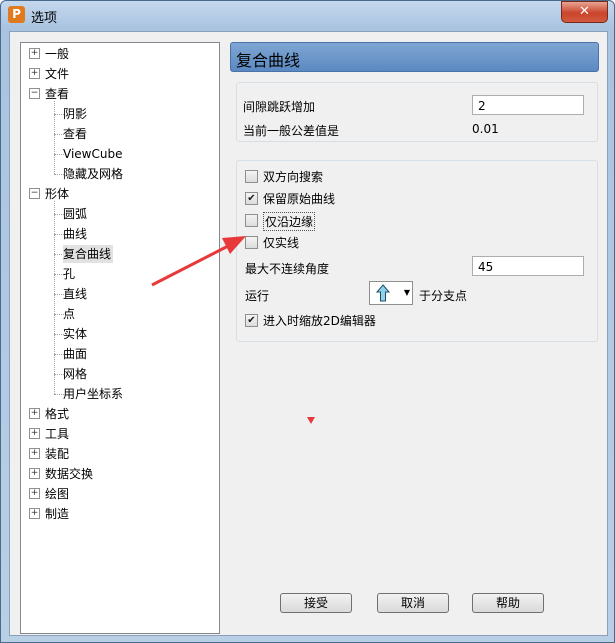 This screenshot has width=615, height=643. I want to click on tolerance-value: 0.01, so click(485, 129).